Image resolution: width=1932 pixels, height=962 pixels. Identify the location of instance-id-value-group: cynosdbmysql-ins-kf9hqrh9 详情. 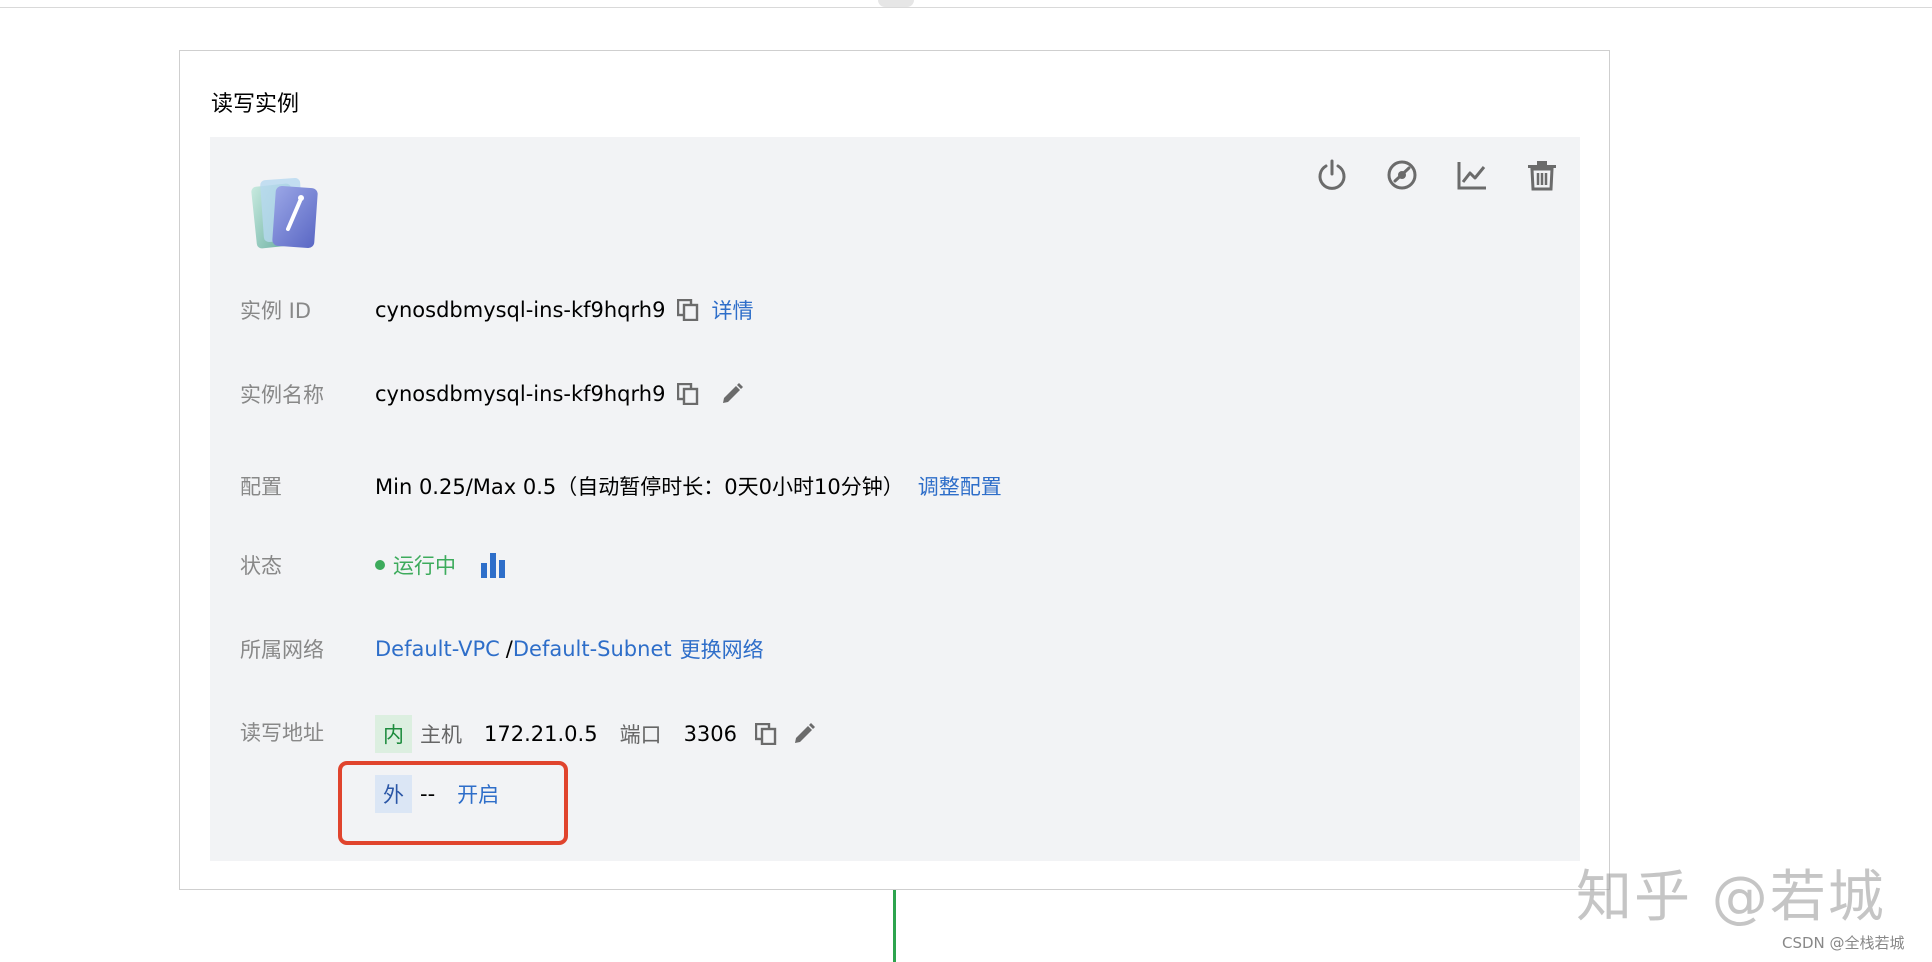
(564, 310).